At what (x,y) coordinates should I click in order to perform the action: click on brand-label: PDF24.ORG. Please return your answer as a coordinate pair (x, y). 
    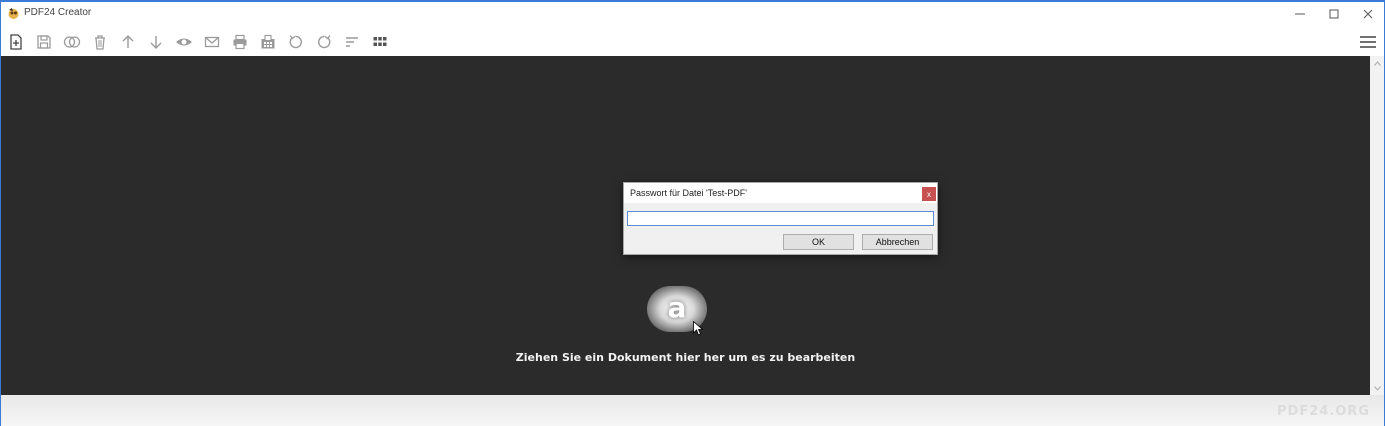
    Looking at the image, I should click on (1323, 411).